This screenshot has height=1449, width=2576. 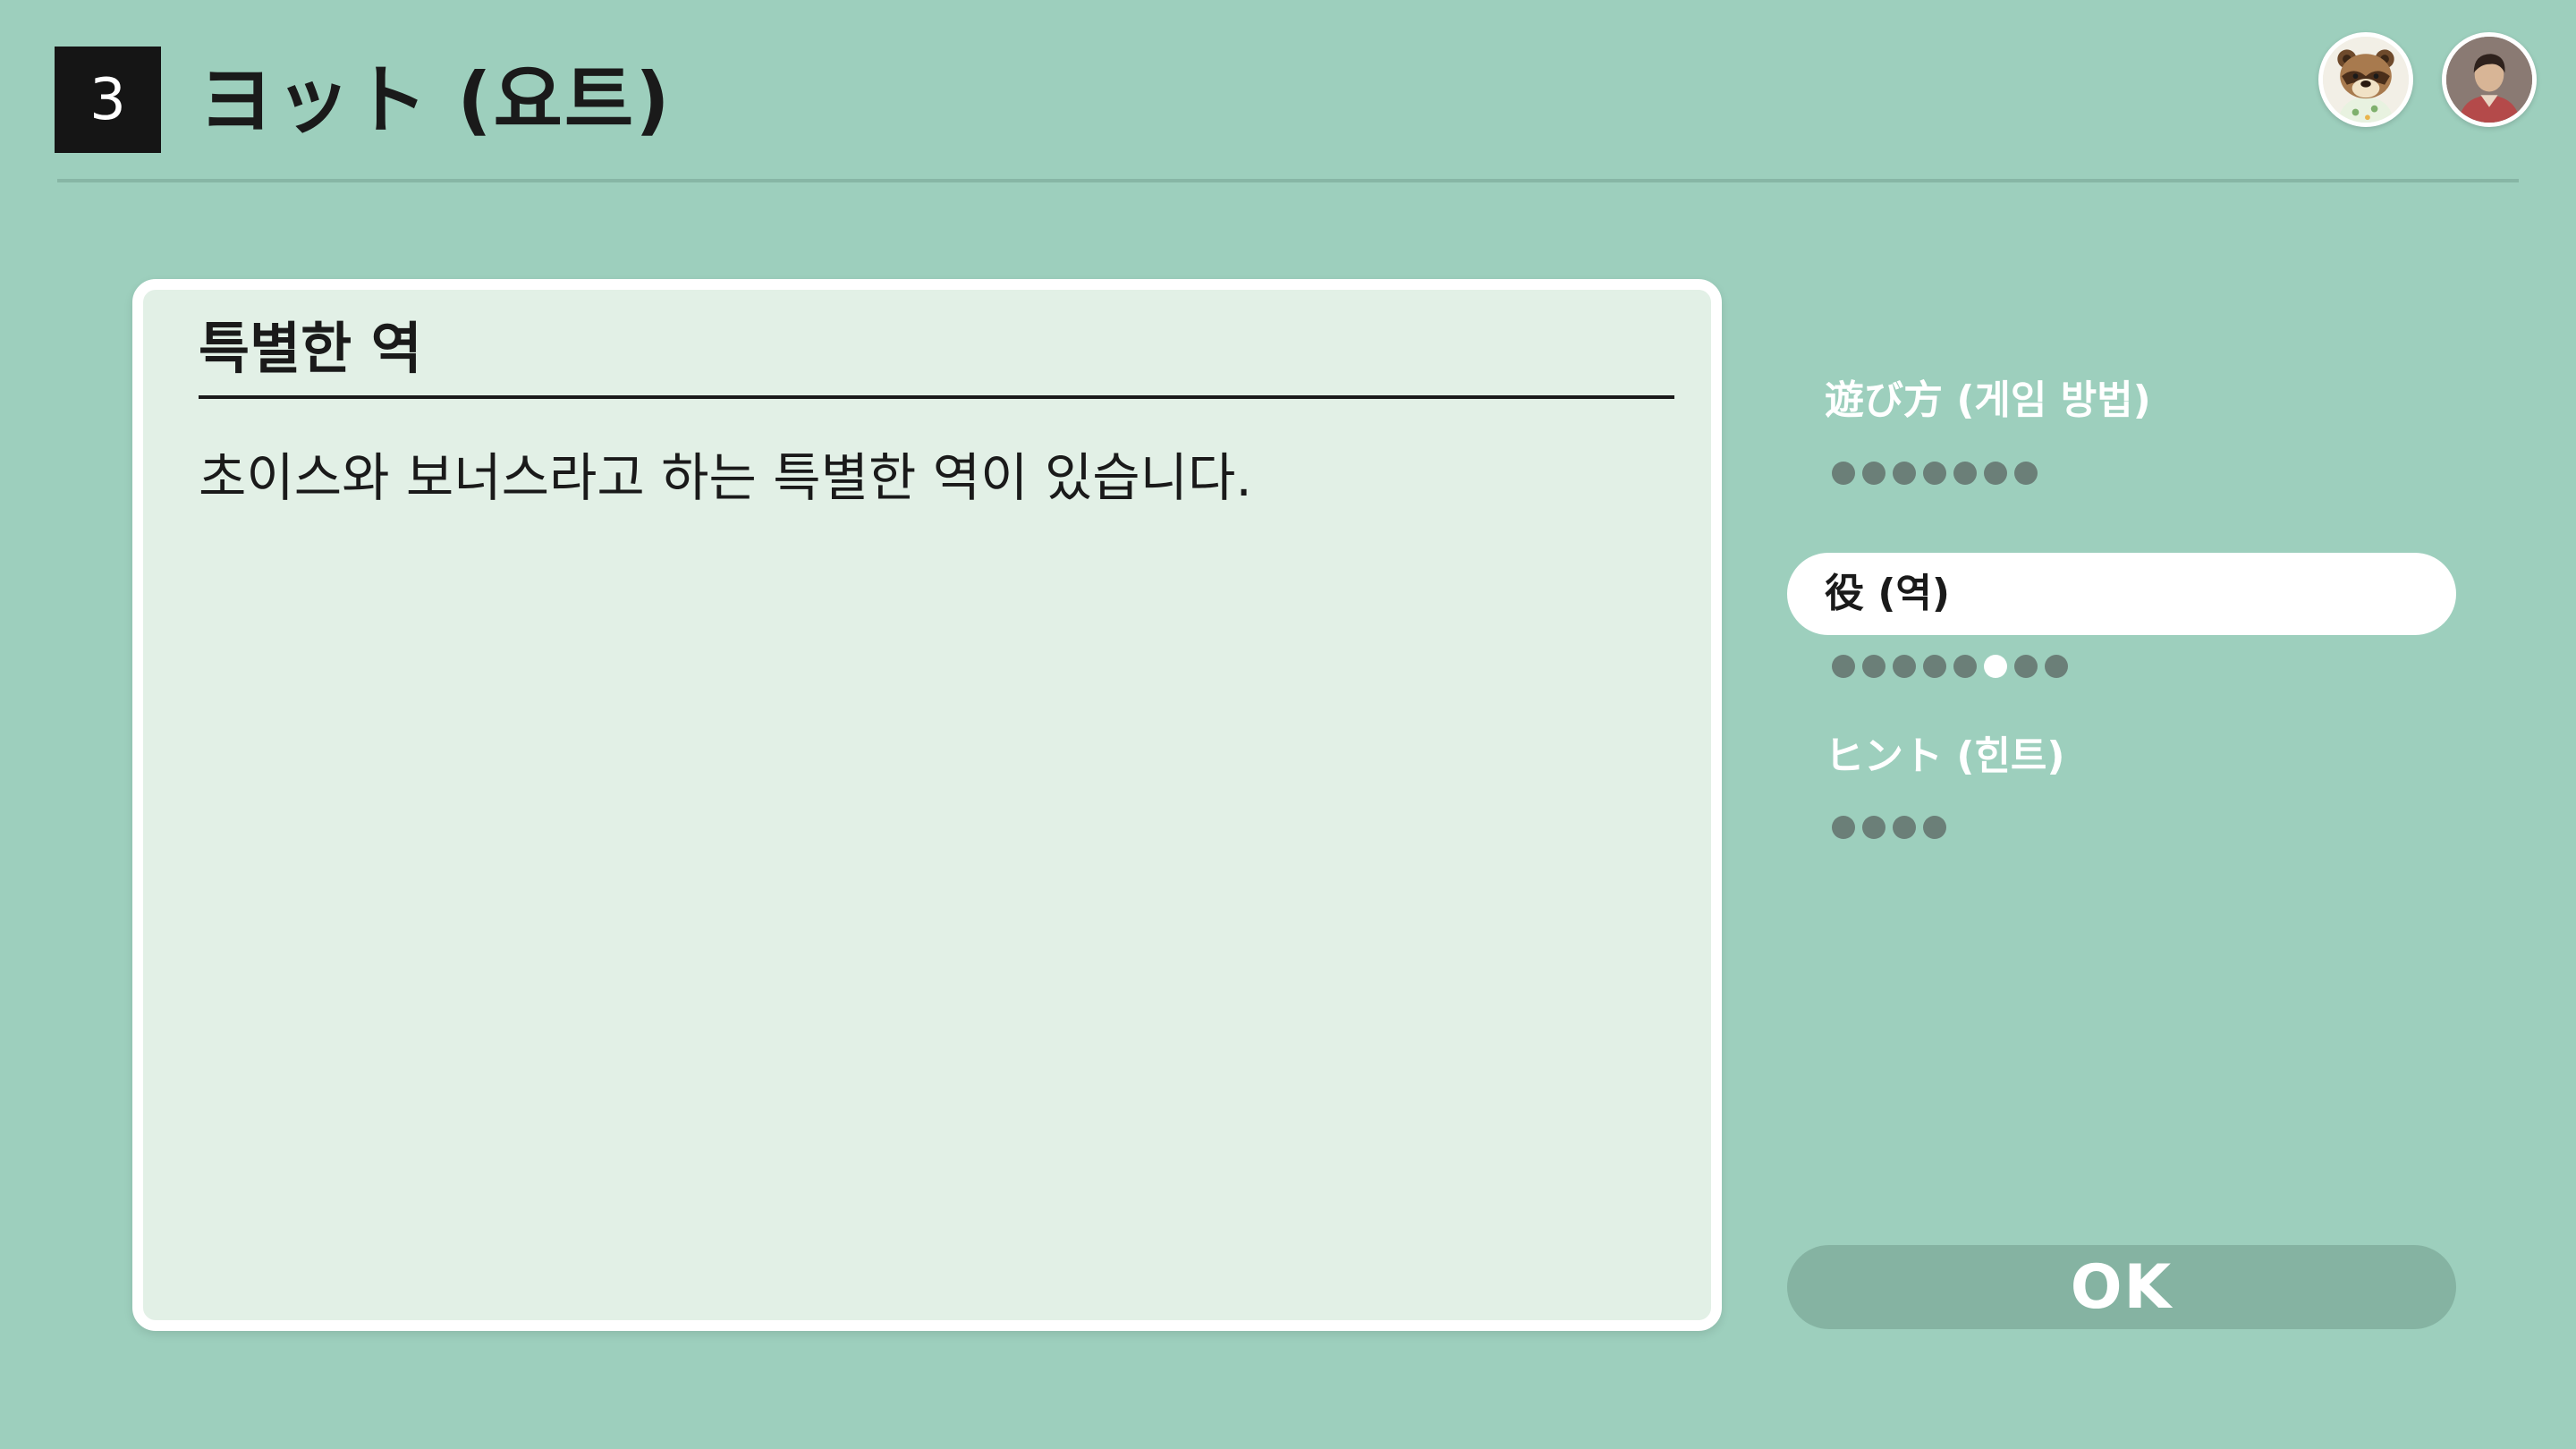 I want to click on menu-item-label: ヒント (힌트), so click(x=1945, y=756).